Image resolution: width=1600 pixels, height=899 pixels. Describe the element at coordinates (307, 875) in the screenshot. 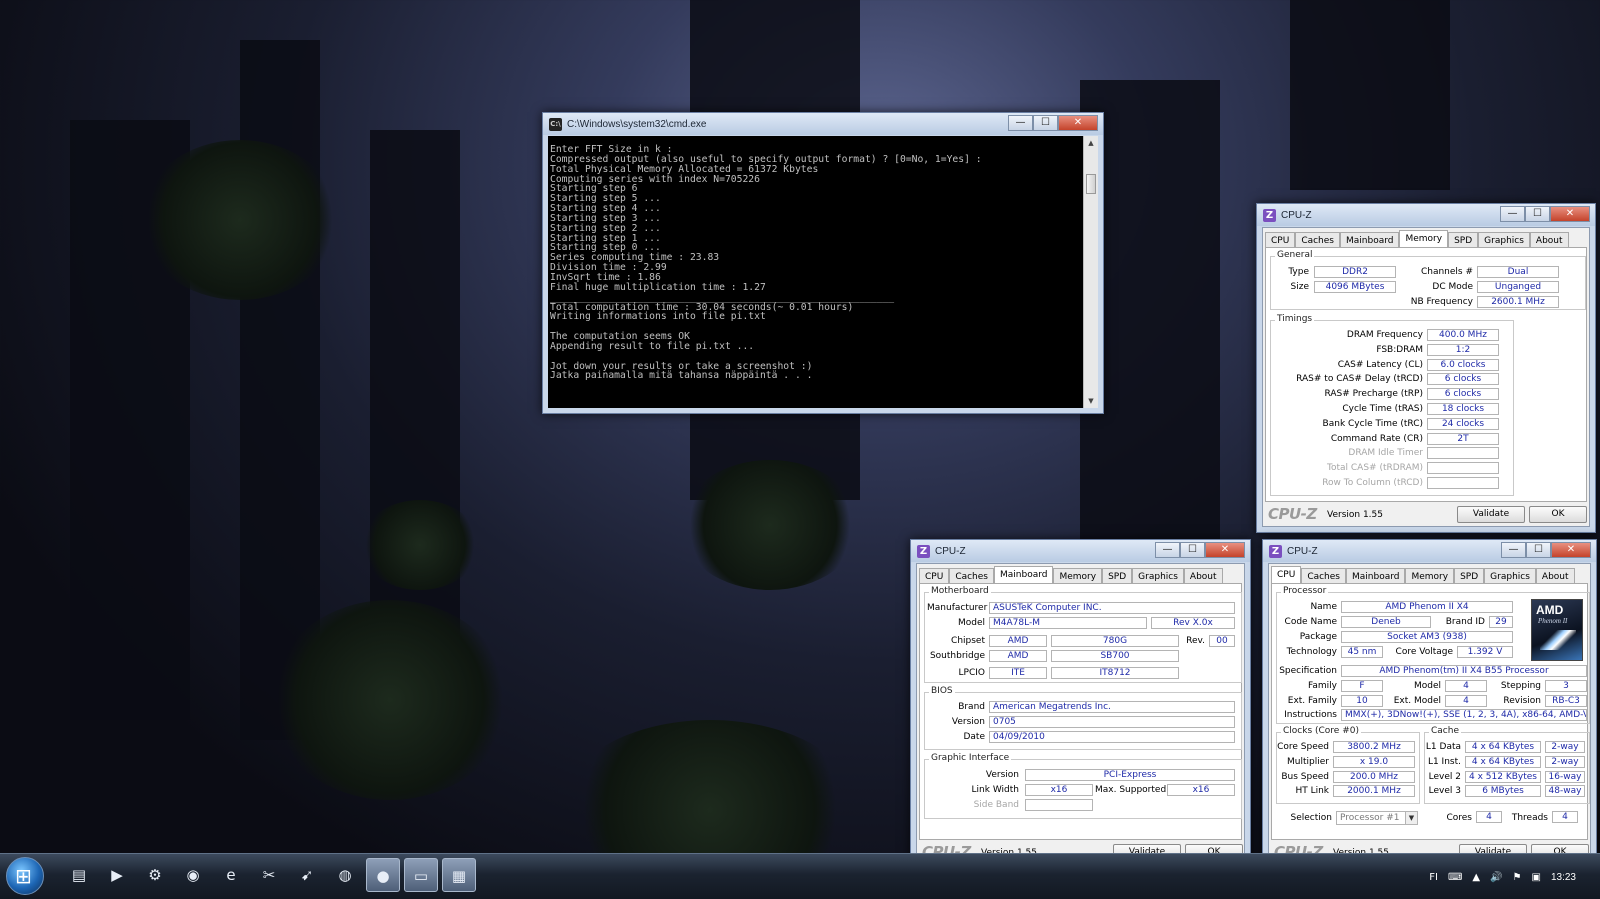

I see `bird-icon: ➹` at that location.